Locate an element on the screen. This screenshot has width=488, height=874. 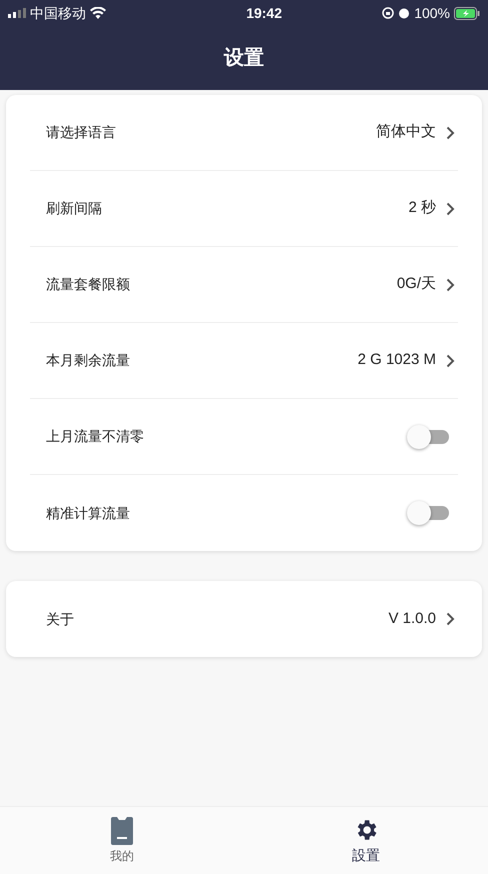
phone-card-icon is located at coordinates (122, 831).